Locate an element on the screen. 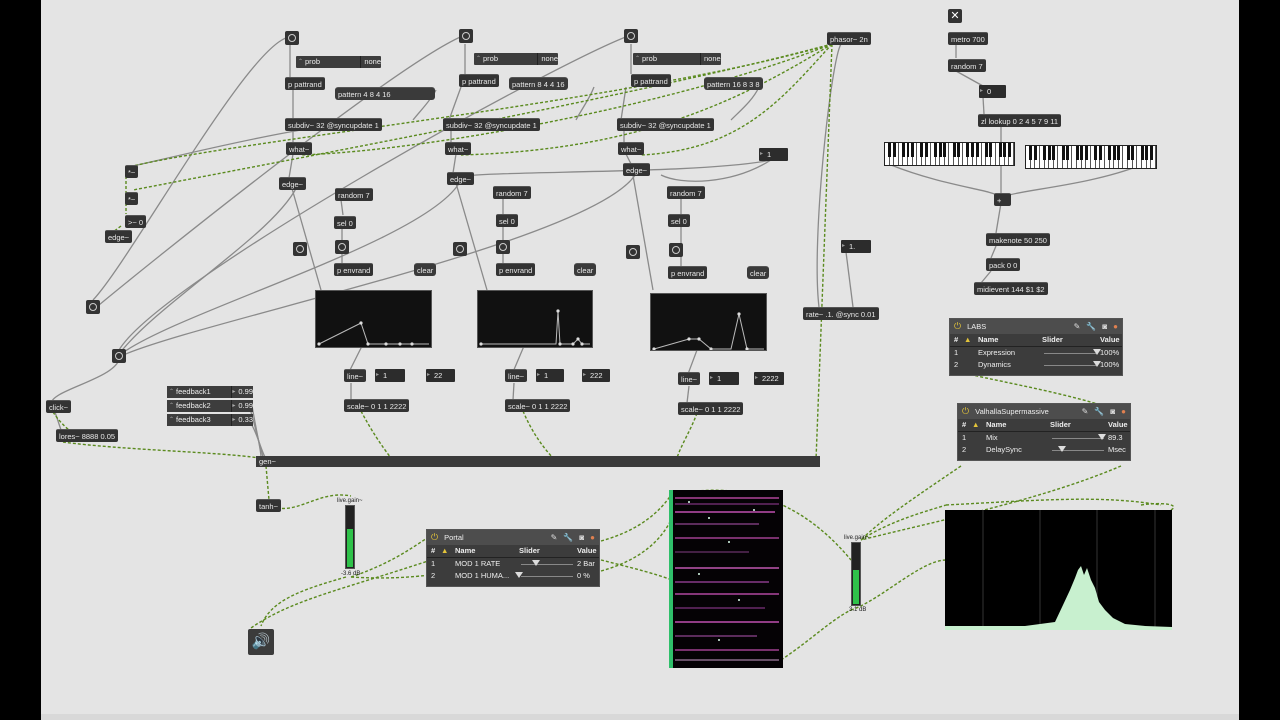 The image size is (1280, 720). bang-env-voice2 is located at coordinates (460, 249).